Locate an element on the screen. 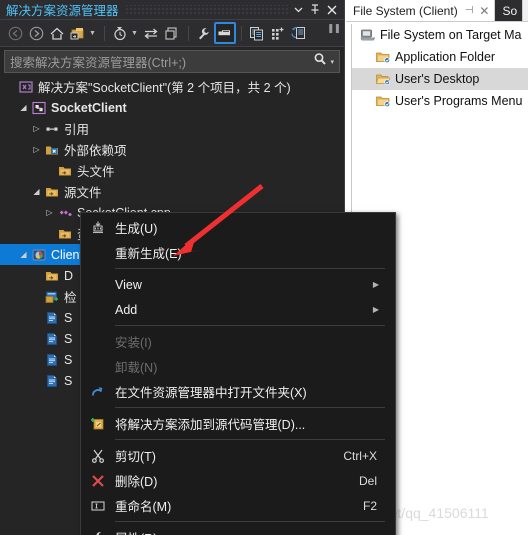 The height and width of the screenshot is (535, 528). home-icon is located at coordinates (57, 33).